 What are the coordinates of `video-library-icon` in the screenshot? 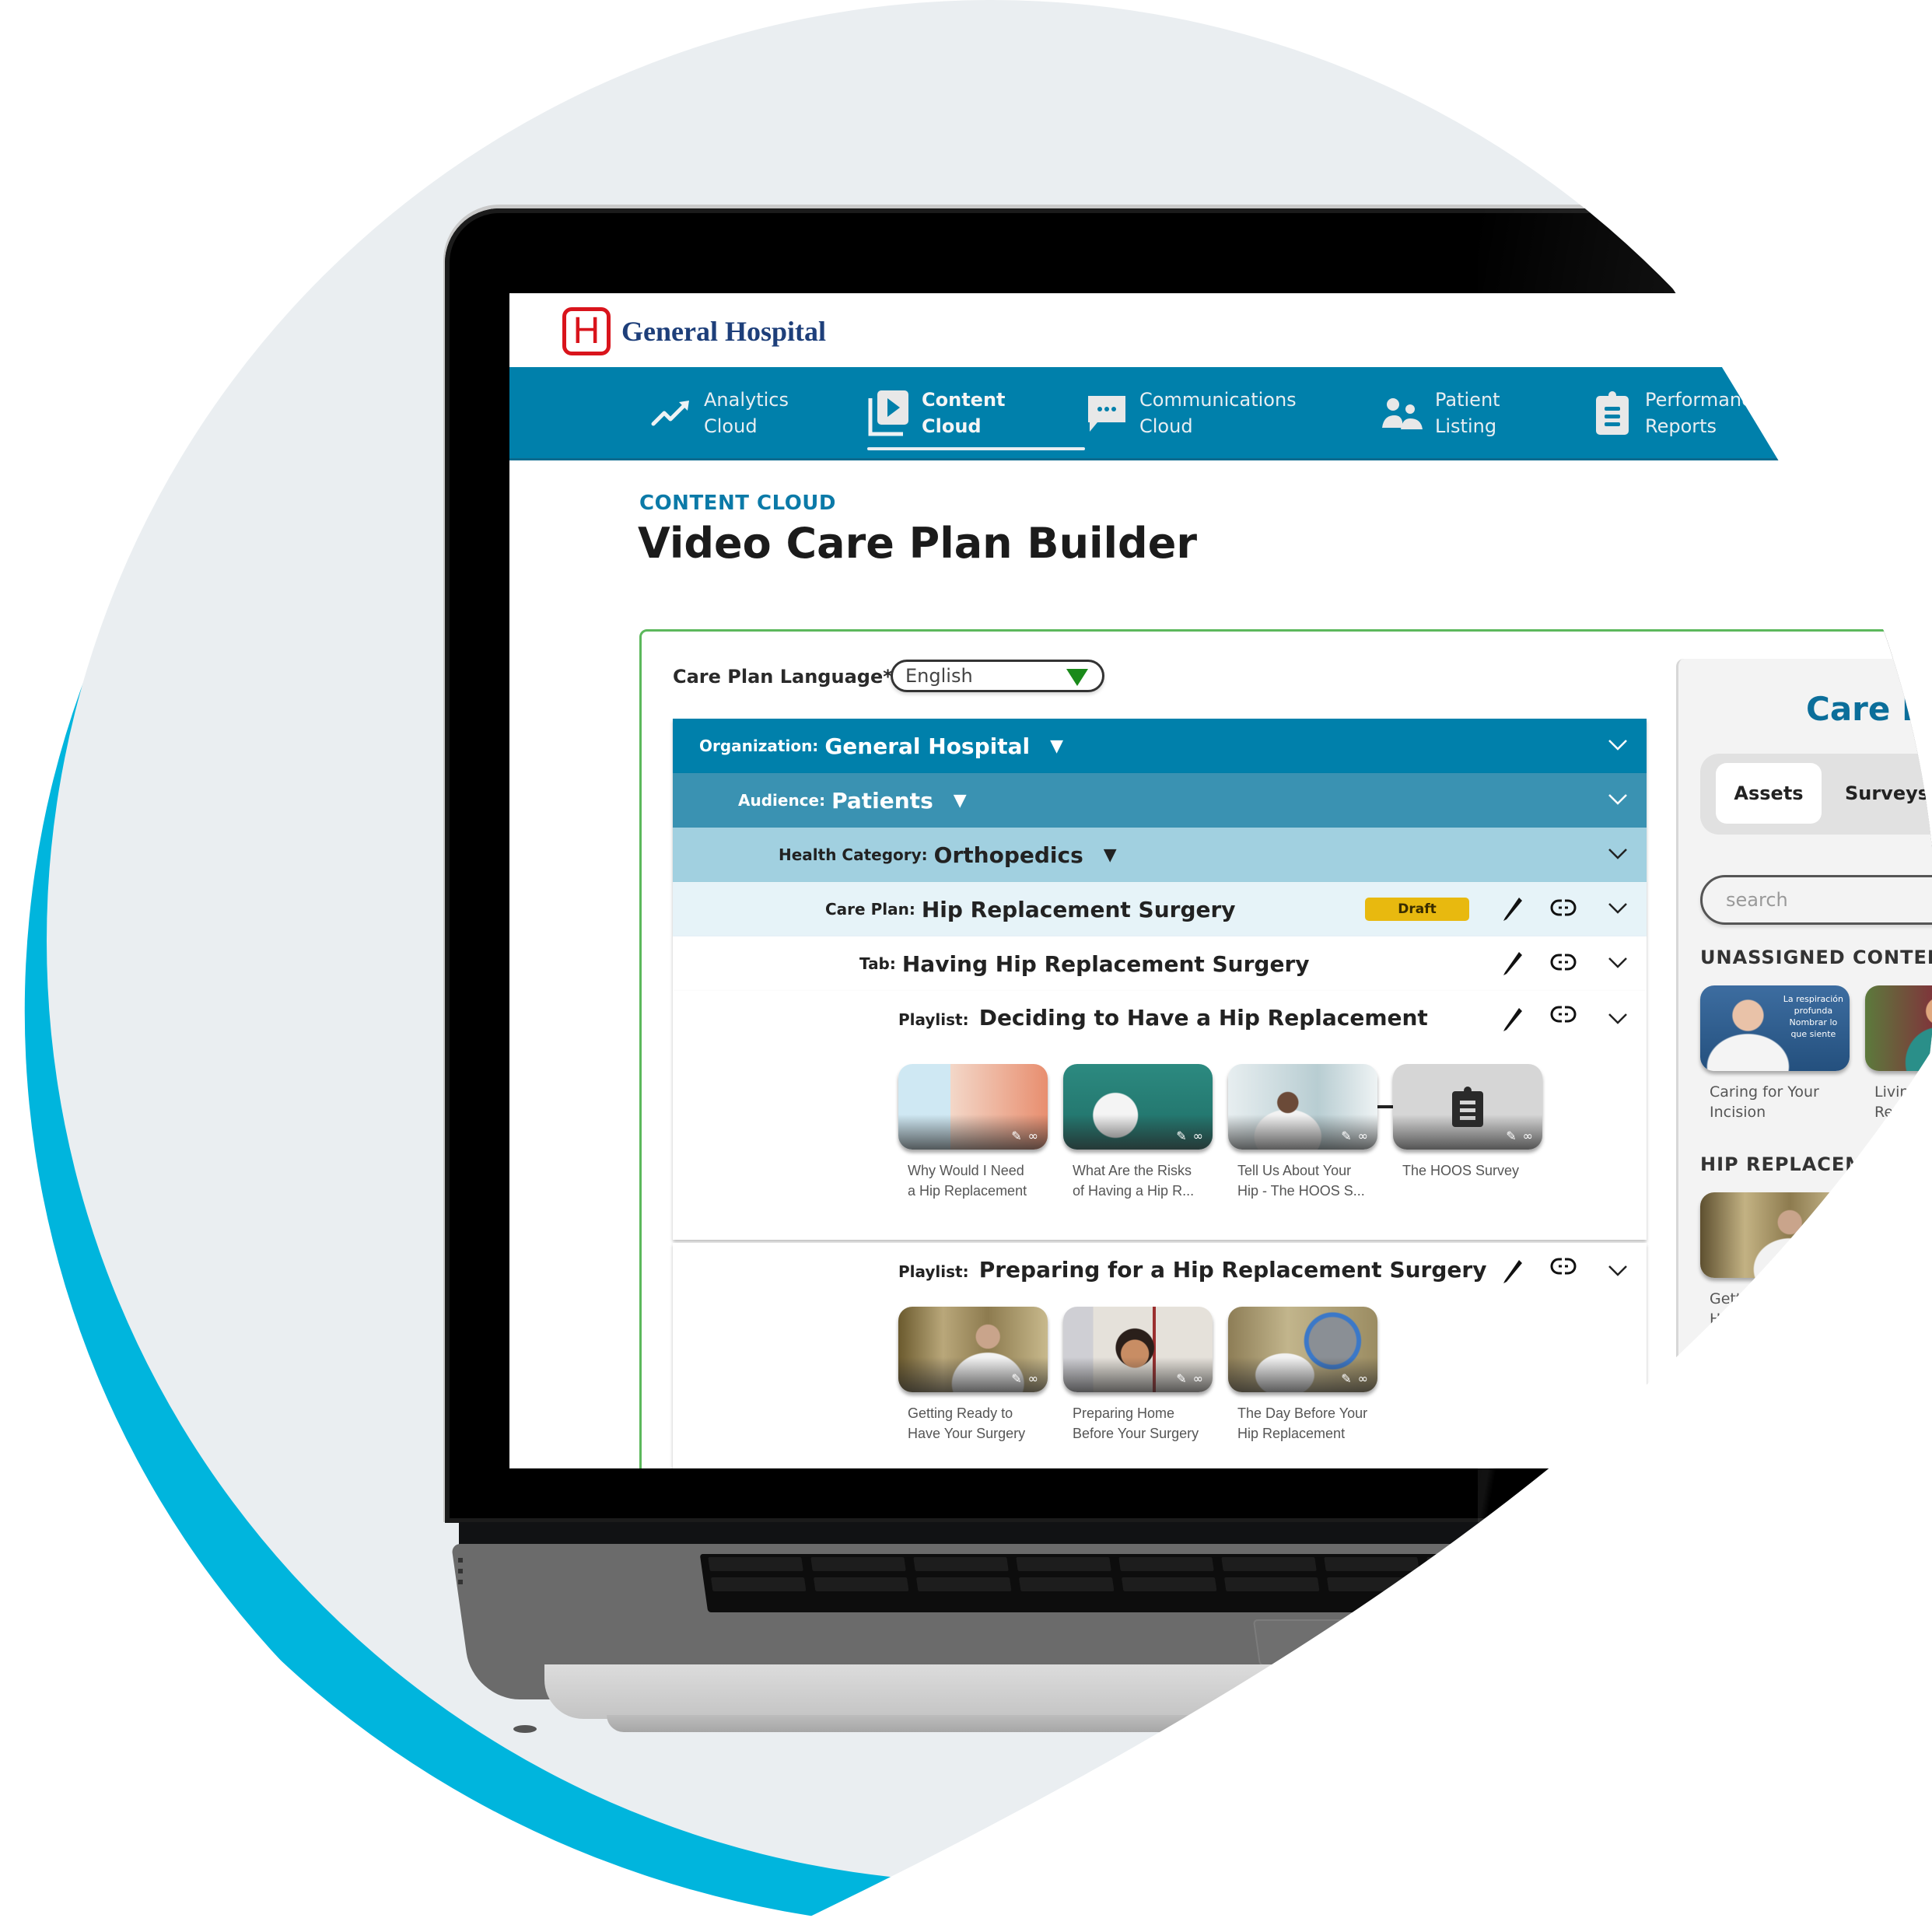 It's located at (889, 413).